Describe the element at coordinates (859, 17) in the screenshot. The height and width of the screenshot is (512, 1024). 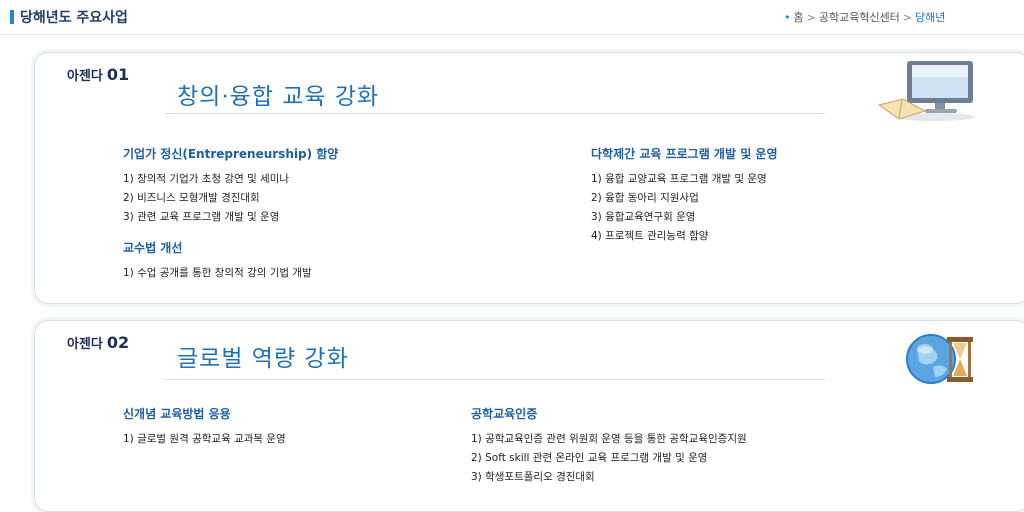
I see `breadcrumb-center: 공학교육혁신센터` at that location.